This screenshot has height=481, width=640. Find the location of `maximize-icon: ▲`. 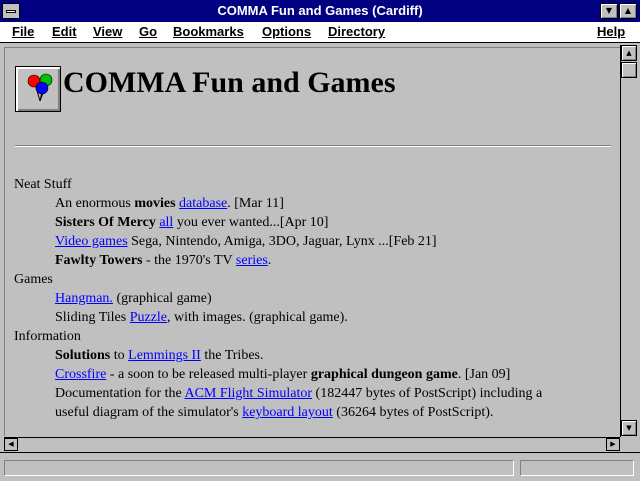

maximize-icon: ▲ is located at coordinates (628, 10).